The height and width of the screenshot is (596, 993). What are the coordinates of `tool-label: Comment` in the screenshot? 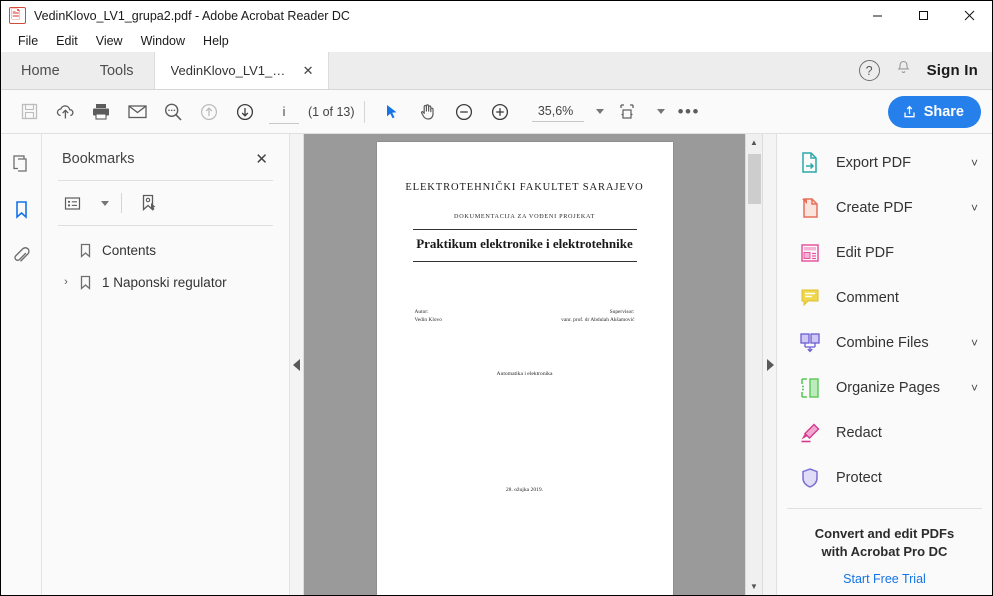 It's located at (867, 297).